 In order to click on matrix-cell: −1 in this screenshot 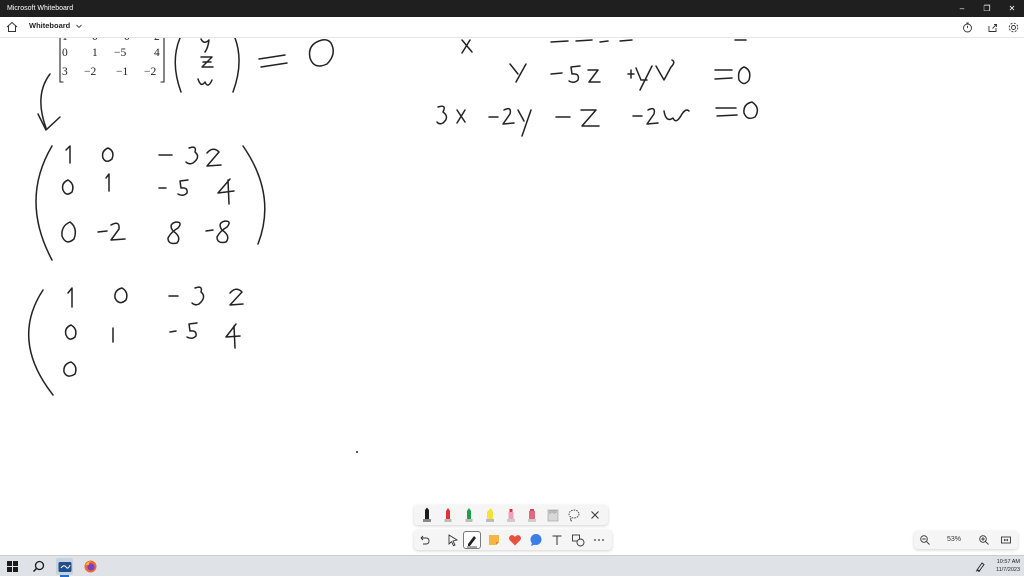, I will do `click(122, 72)`.